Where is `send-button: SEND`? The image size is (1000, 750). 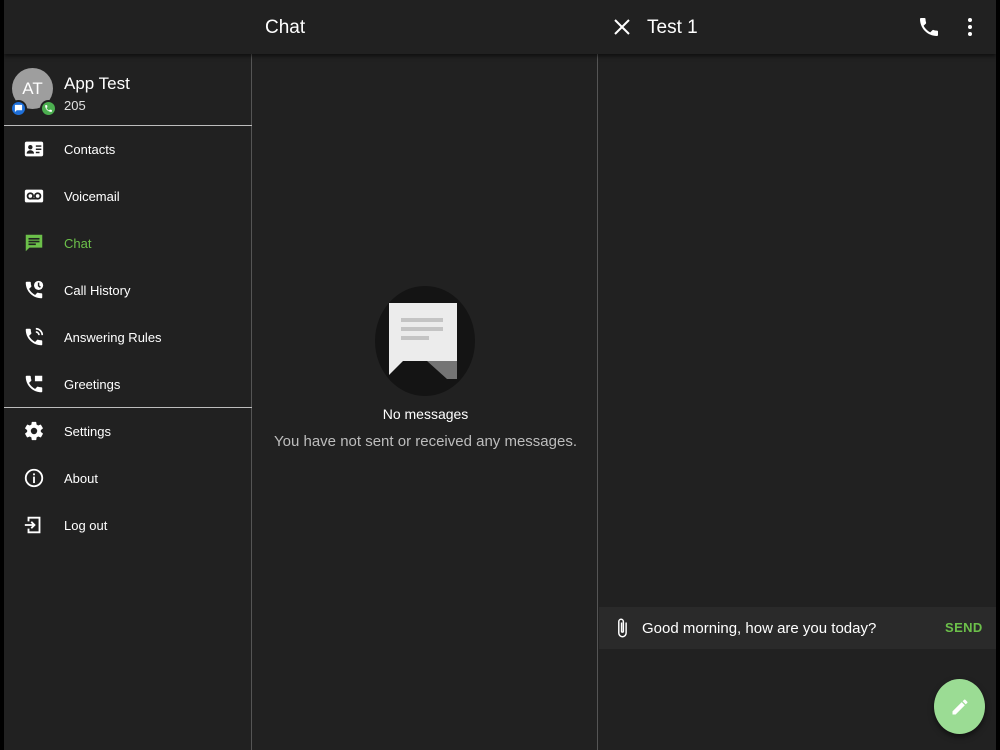
send-button: SEND is located at coordinates (964, 627).